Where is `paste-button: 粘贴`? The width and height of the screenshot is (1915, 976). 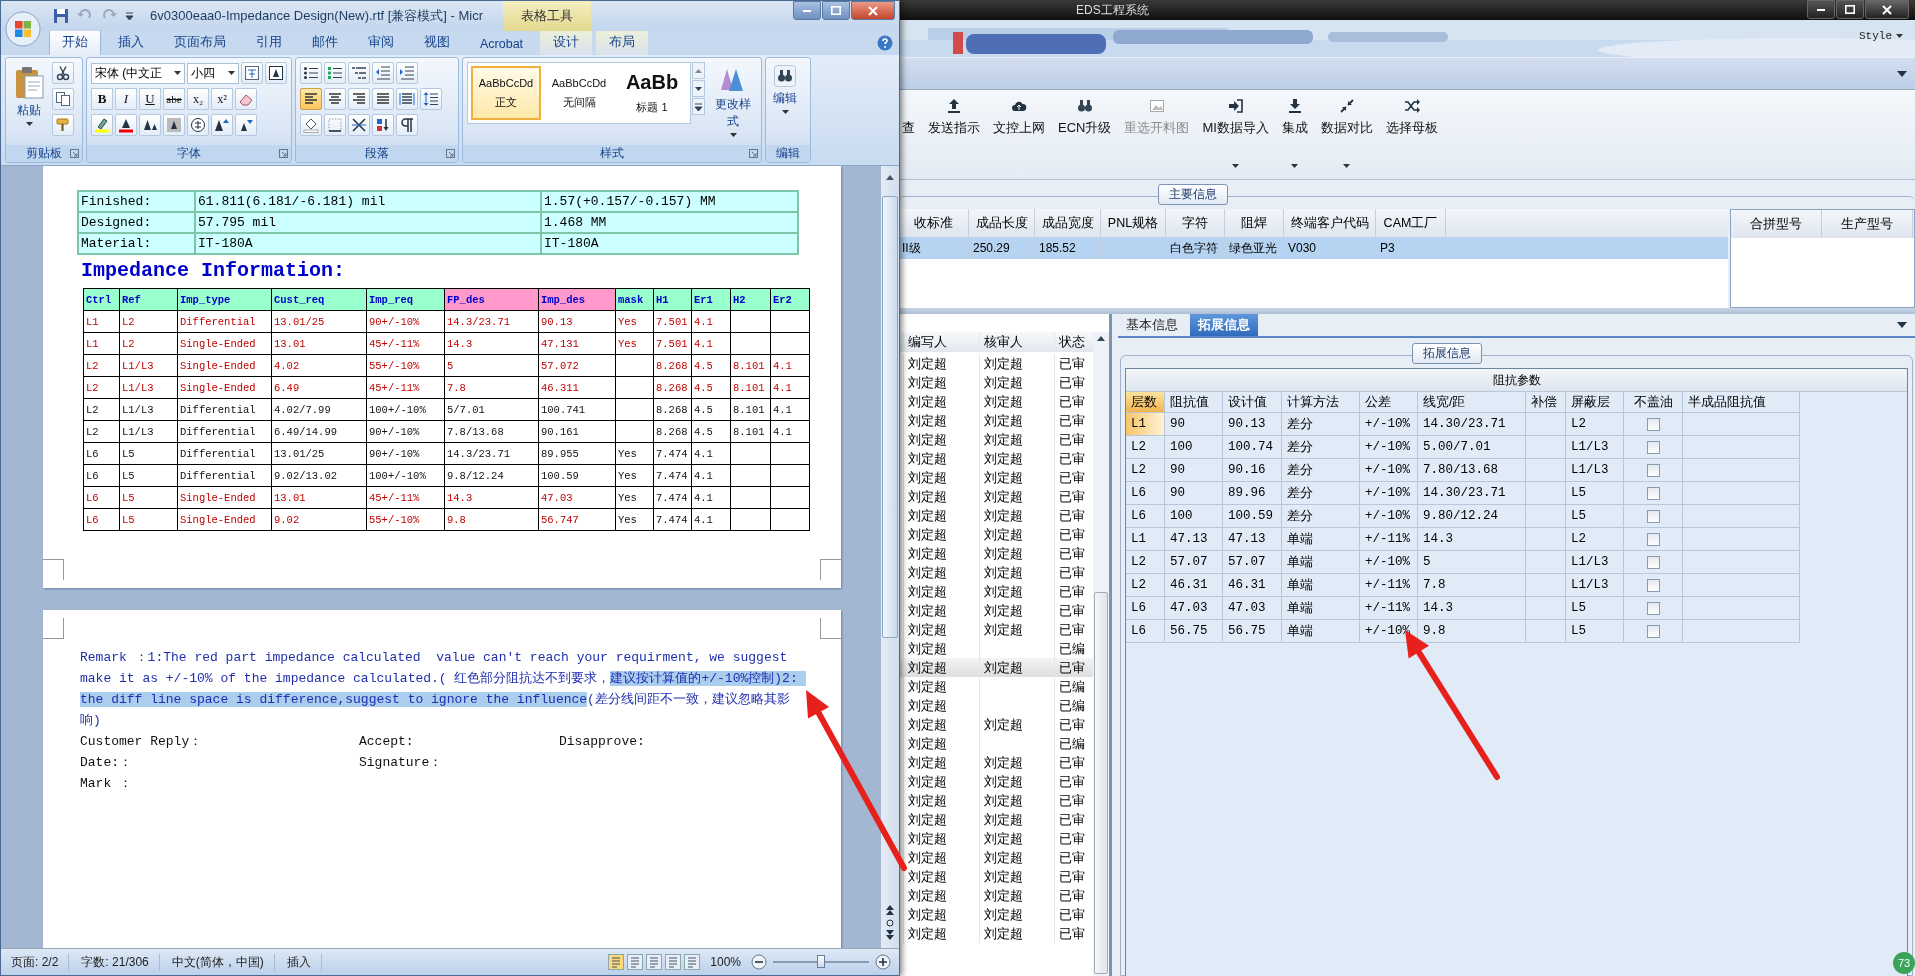 paste-button: 粘贴 is located at coordinates (29, 95).